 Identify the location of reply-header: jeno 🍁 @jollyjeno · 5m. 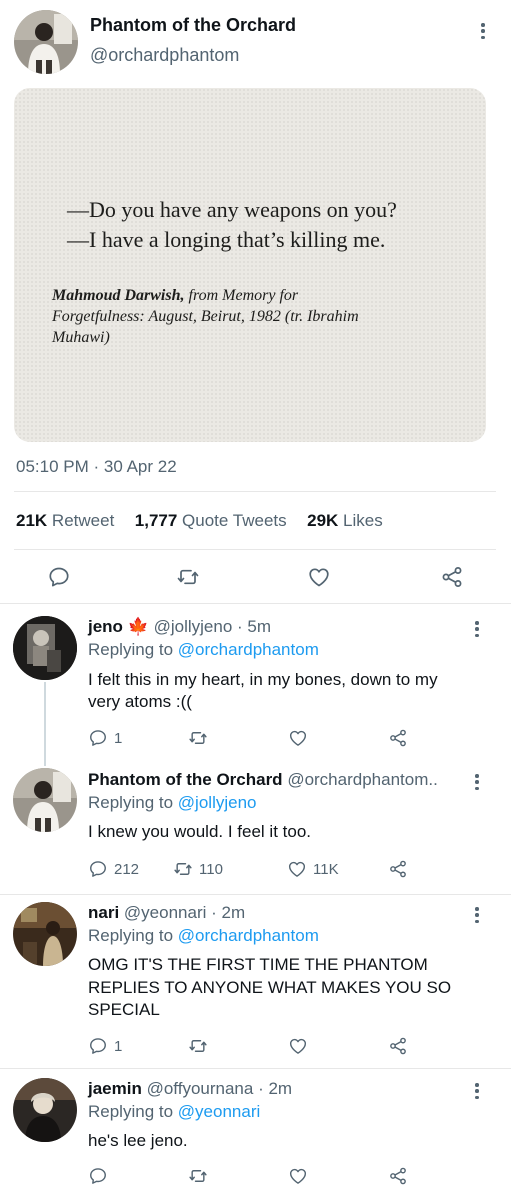
(179, 627).